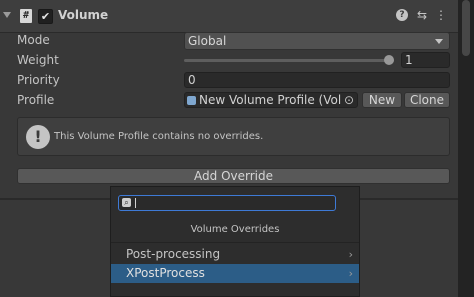 The width and height of the screenshot is (474, 297). I want to click on profile-object-field: New Volume Profile (Volu ⊙, so click(271, 100).